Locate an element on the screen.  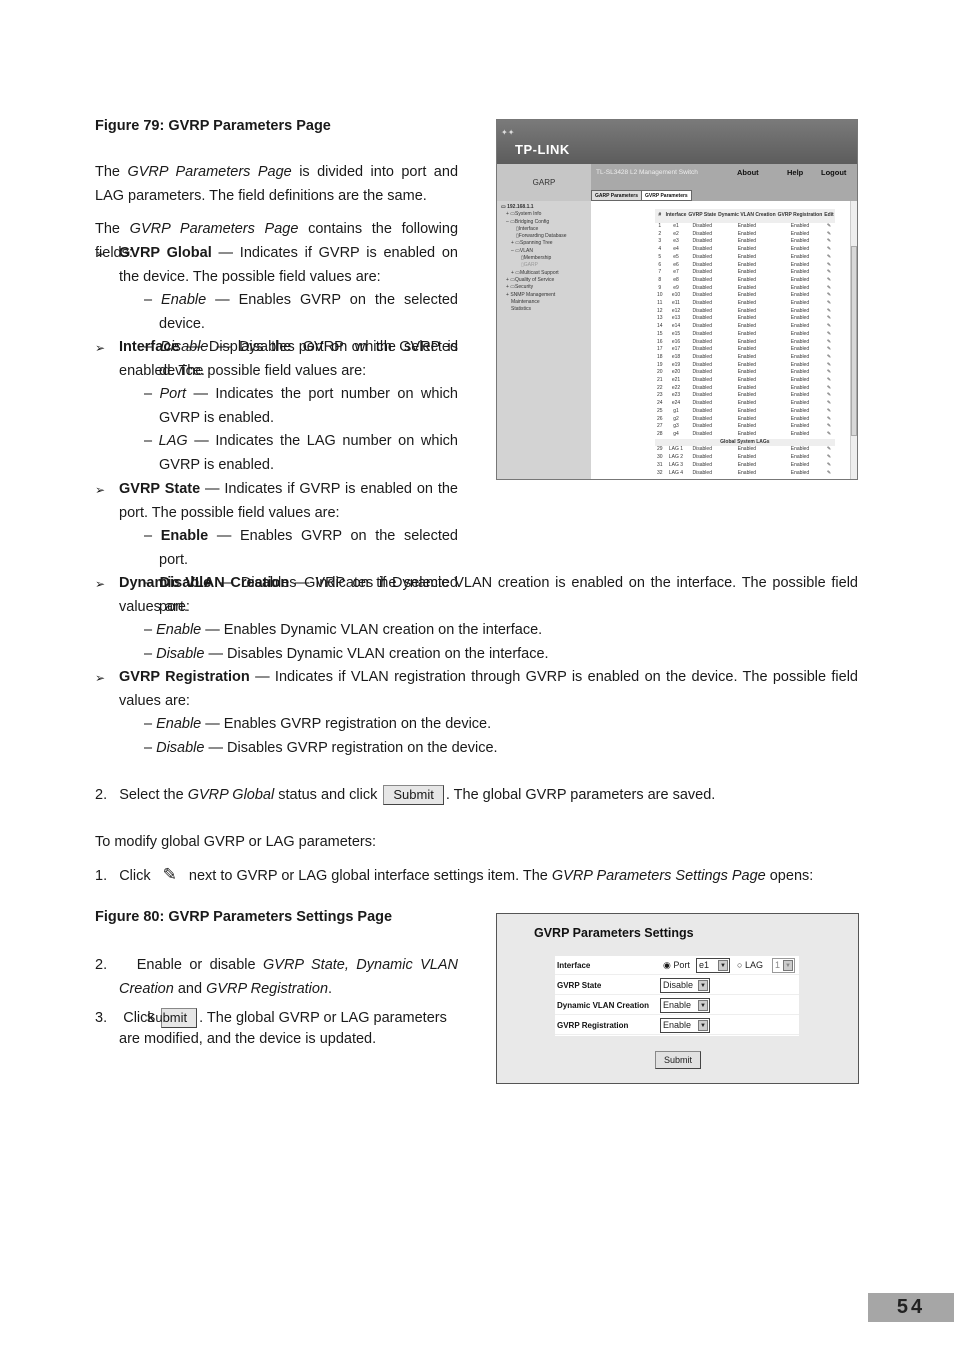
gvrp-registration-label: GVRP Registration is located at coordinates (593, 1025).